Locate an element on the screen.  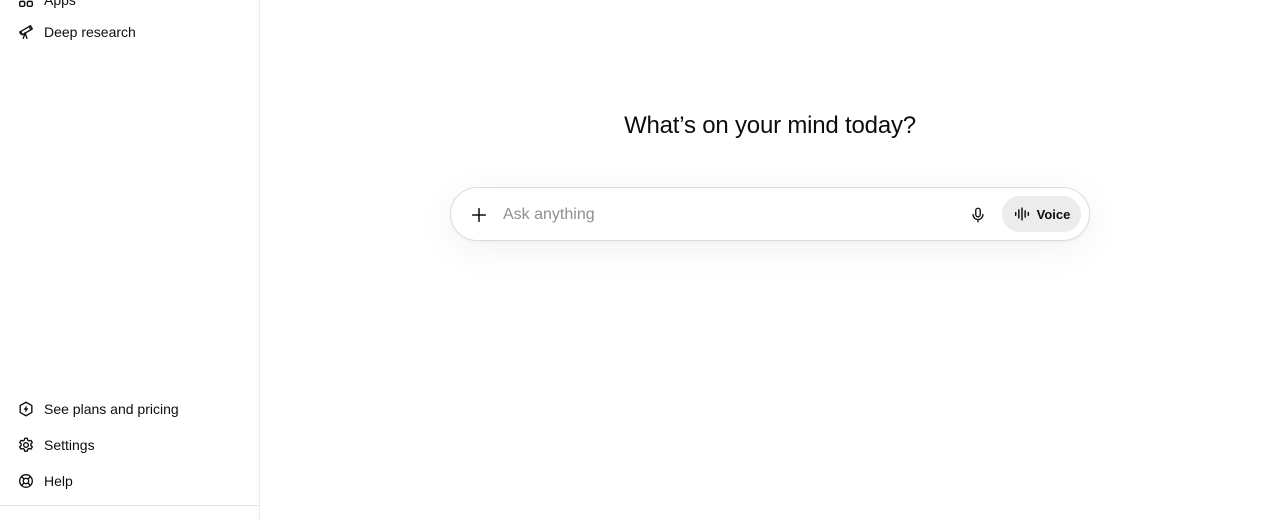
waveform-icon is located at coordinates (1021, 214).